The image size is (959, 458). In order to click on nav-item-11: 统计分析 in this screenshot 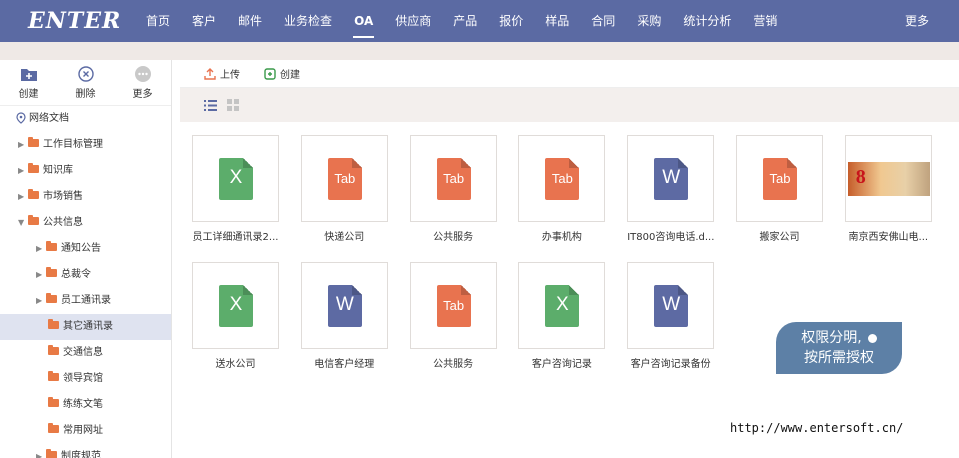, I will do `click(707, 21)`.